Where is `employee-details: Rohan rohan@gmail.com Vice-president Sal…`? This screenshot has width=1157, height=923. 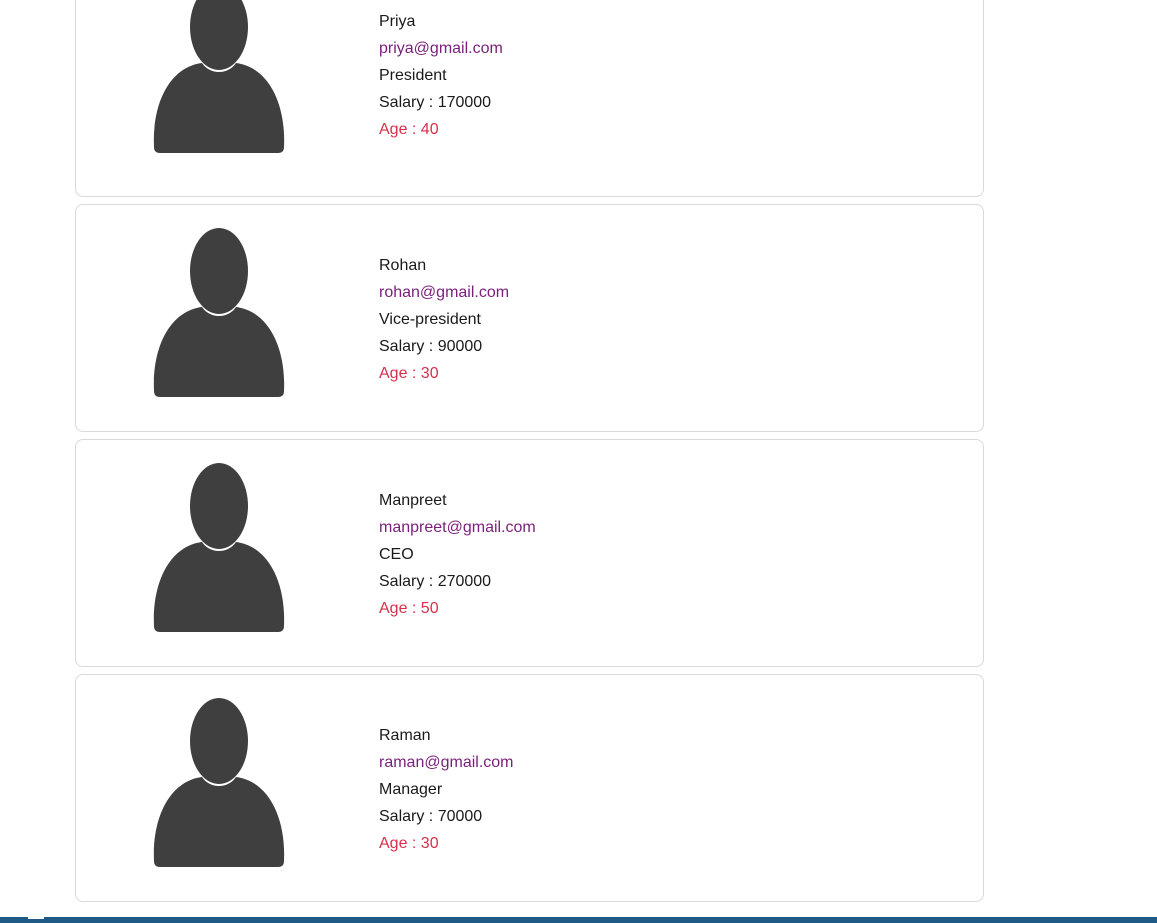 employee-details: Rohan rohan@gmail.com Vice-president Sal… is located at coordinates (444, 319).